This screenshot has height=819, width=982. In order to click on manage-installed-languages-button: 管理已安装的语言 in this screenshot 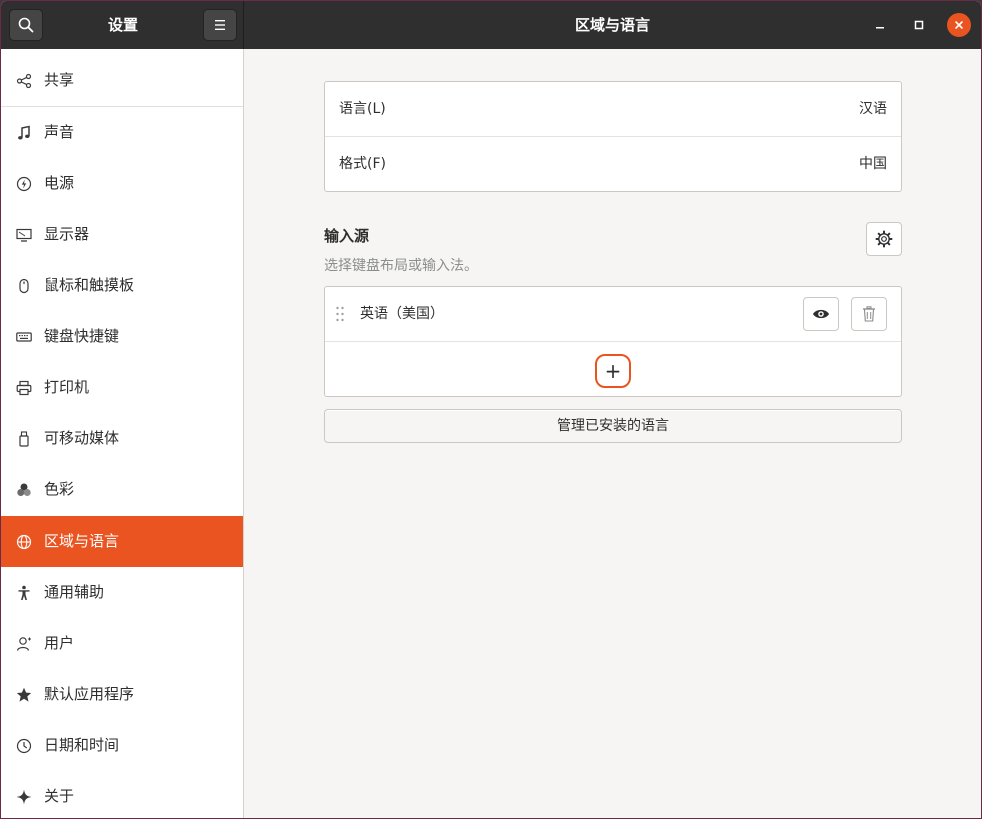, I will do `click(613, 426)`.